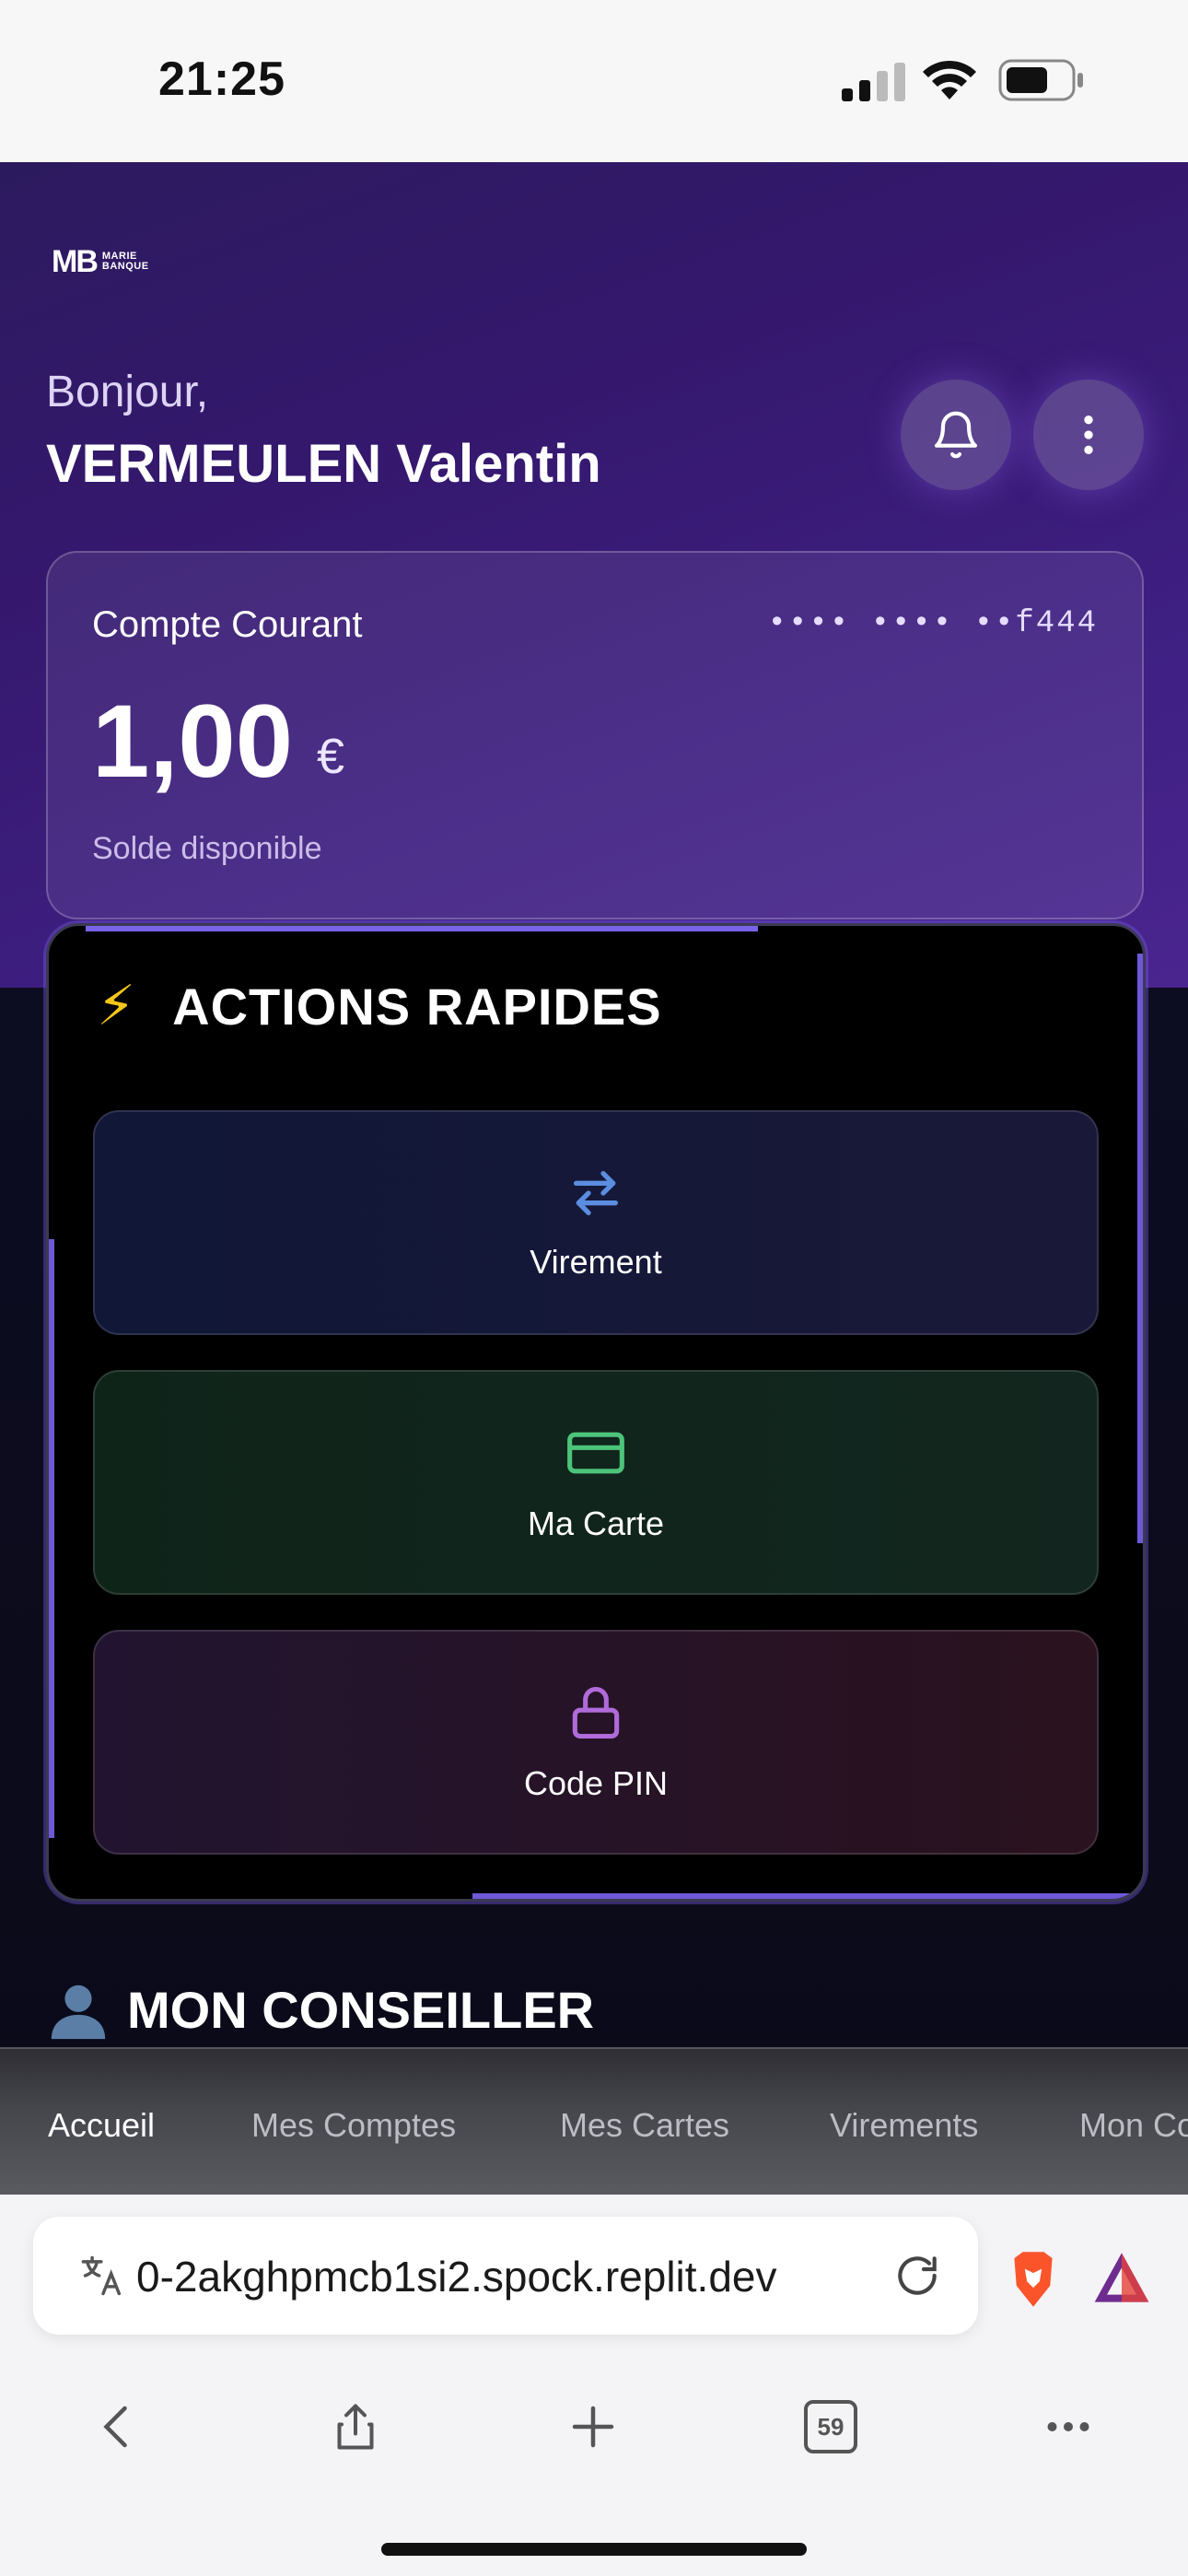 The width and height of the screenshot is (1188, 2576). What do you see at coordinates (1033, 2279) in the screenshot?
I see `brave-lion-icon` at bounding box center [1033, 2279].